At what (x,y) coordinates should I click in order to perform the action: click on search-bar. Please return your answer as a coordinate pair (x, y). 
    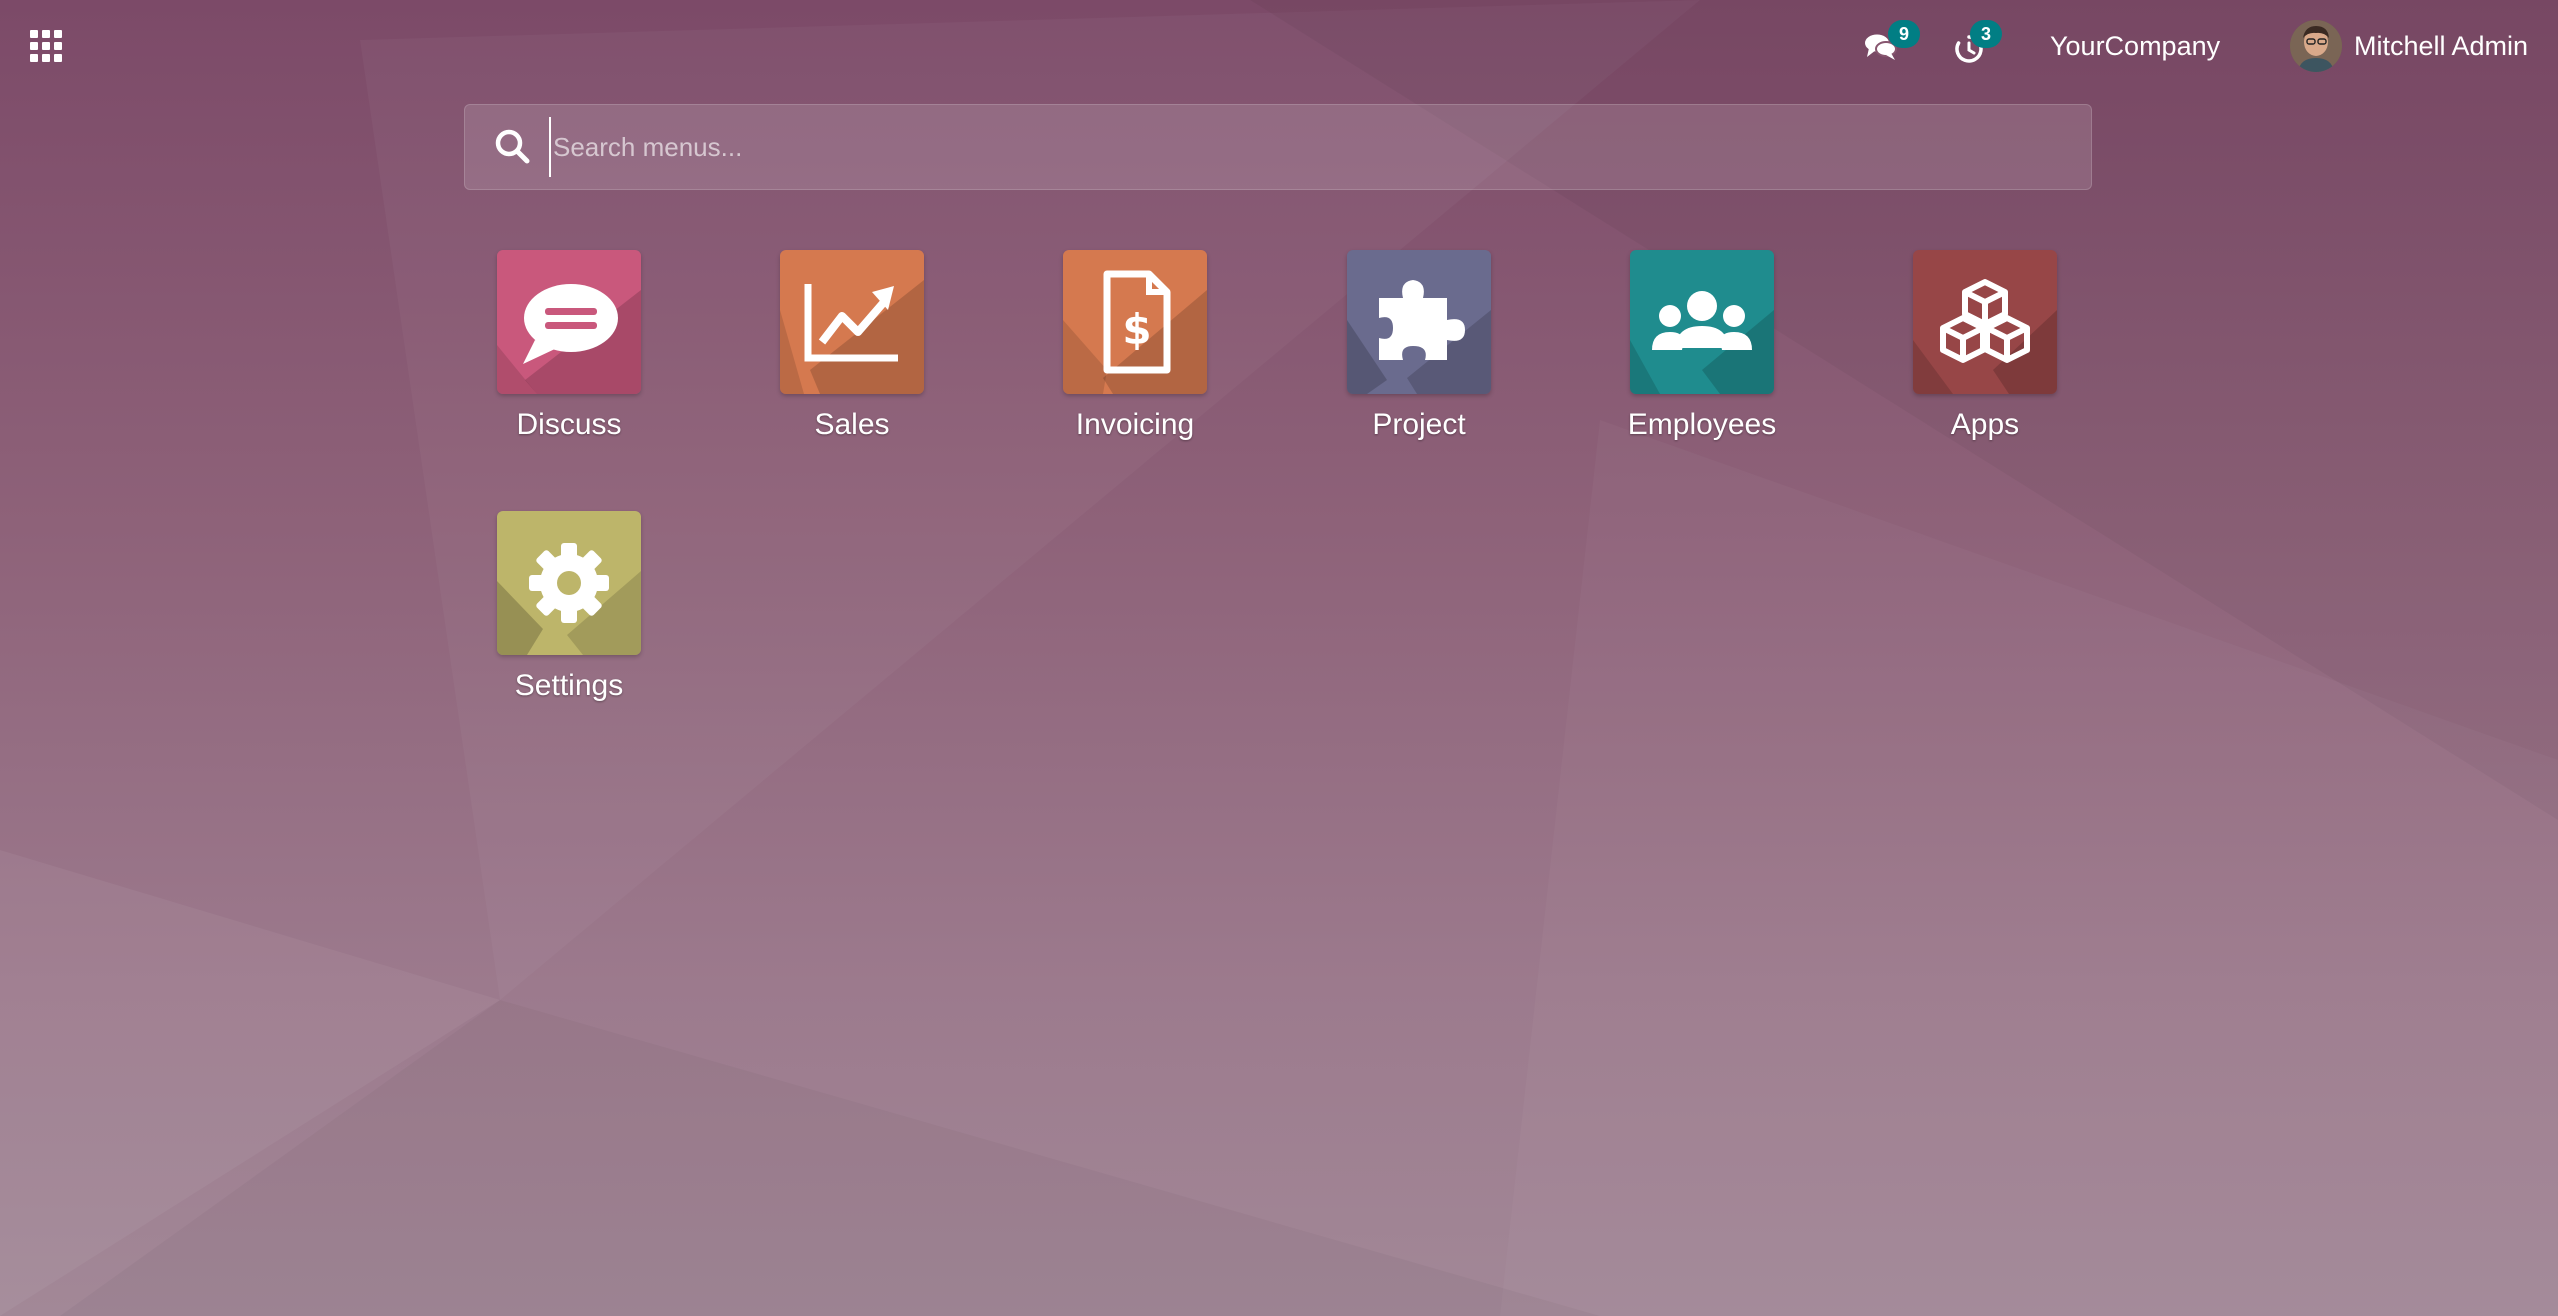
    Looking at the image, I should click on (1278, 147).